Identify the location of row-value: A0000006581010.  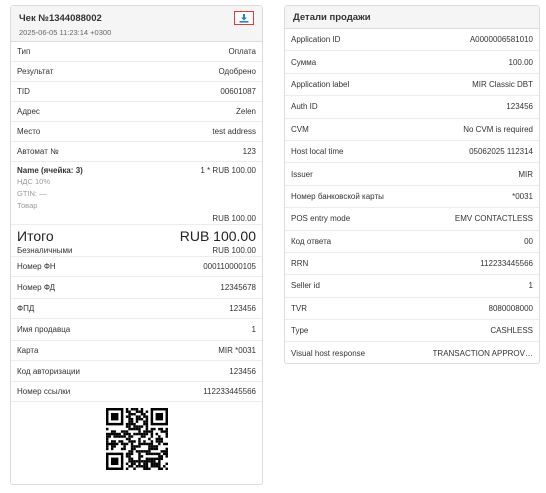
(501, 40).